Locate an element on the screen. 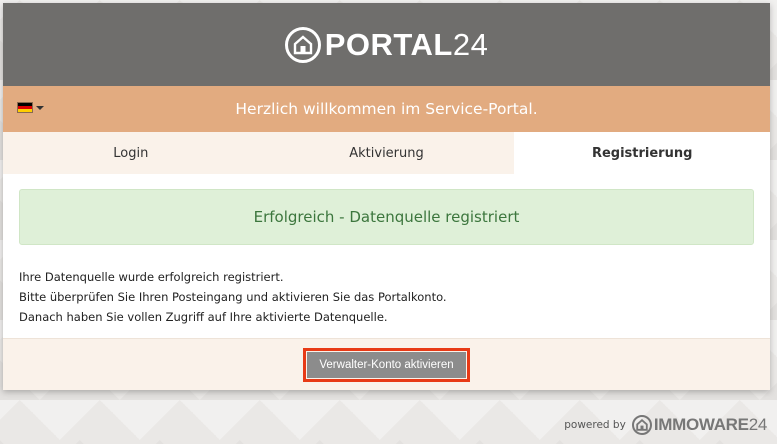 The height and width of the screenshot is (444, 777). immoware24-logo: IMMOWARE24 is located at coordinates (699, 425).